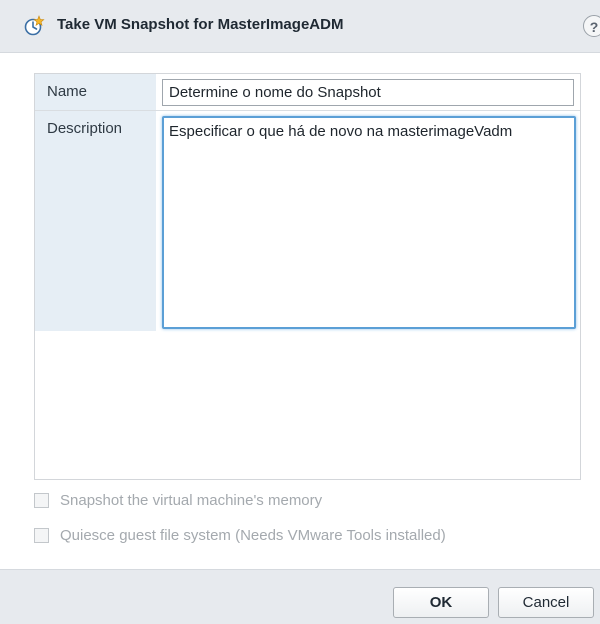 The width and height of the screenshot is (600, 624). I want to click on dialog-titlebar: Take VM Snapshot for MasterImageADM ?, so click(300, 26).